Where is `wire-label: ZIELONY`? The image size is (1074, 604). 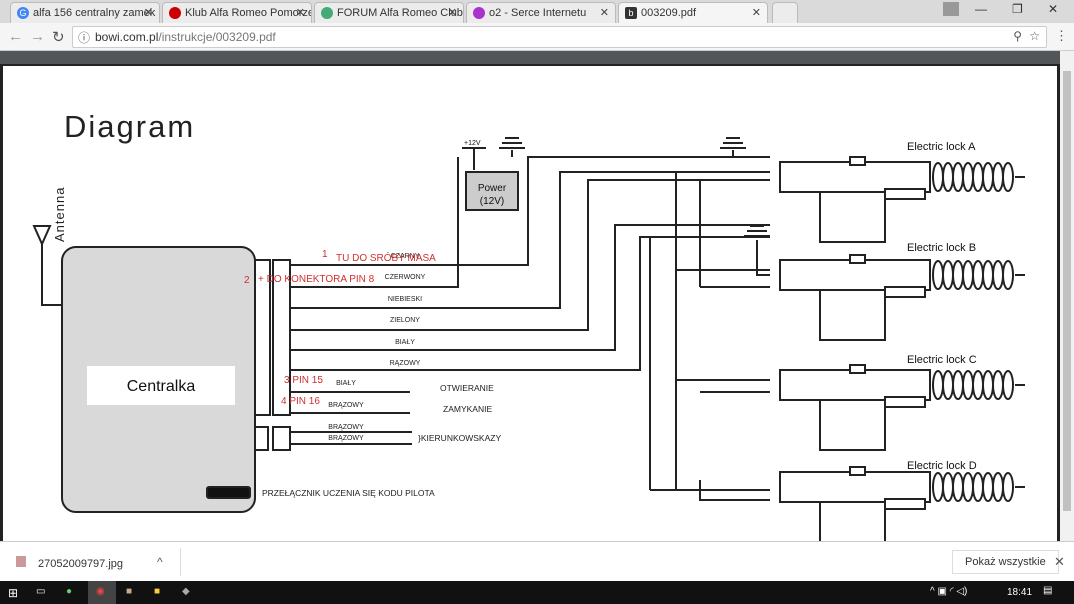 wire-label: ZIELONY is located at coordinates (405, 320).